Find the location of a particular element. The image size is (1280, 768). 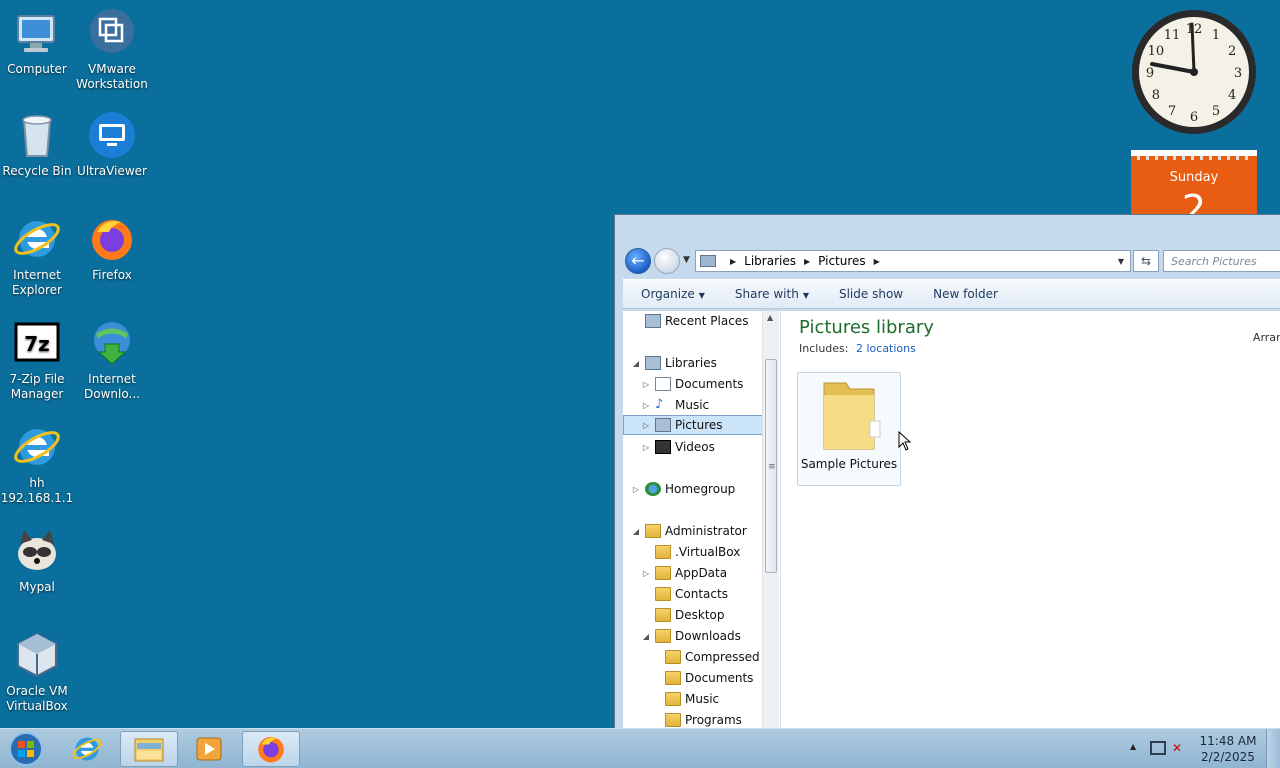

tree-item-downloads-documents: Documents is located at coordinates (702, 678).